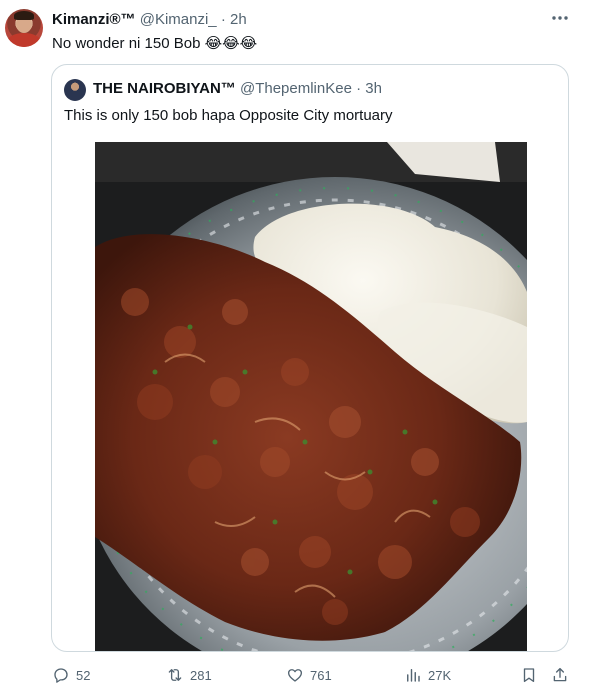 The width and height of the screenshot is (602, 696). I want to click on reply-icon, so click(61, 675).